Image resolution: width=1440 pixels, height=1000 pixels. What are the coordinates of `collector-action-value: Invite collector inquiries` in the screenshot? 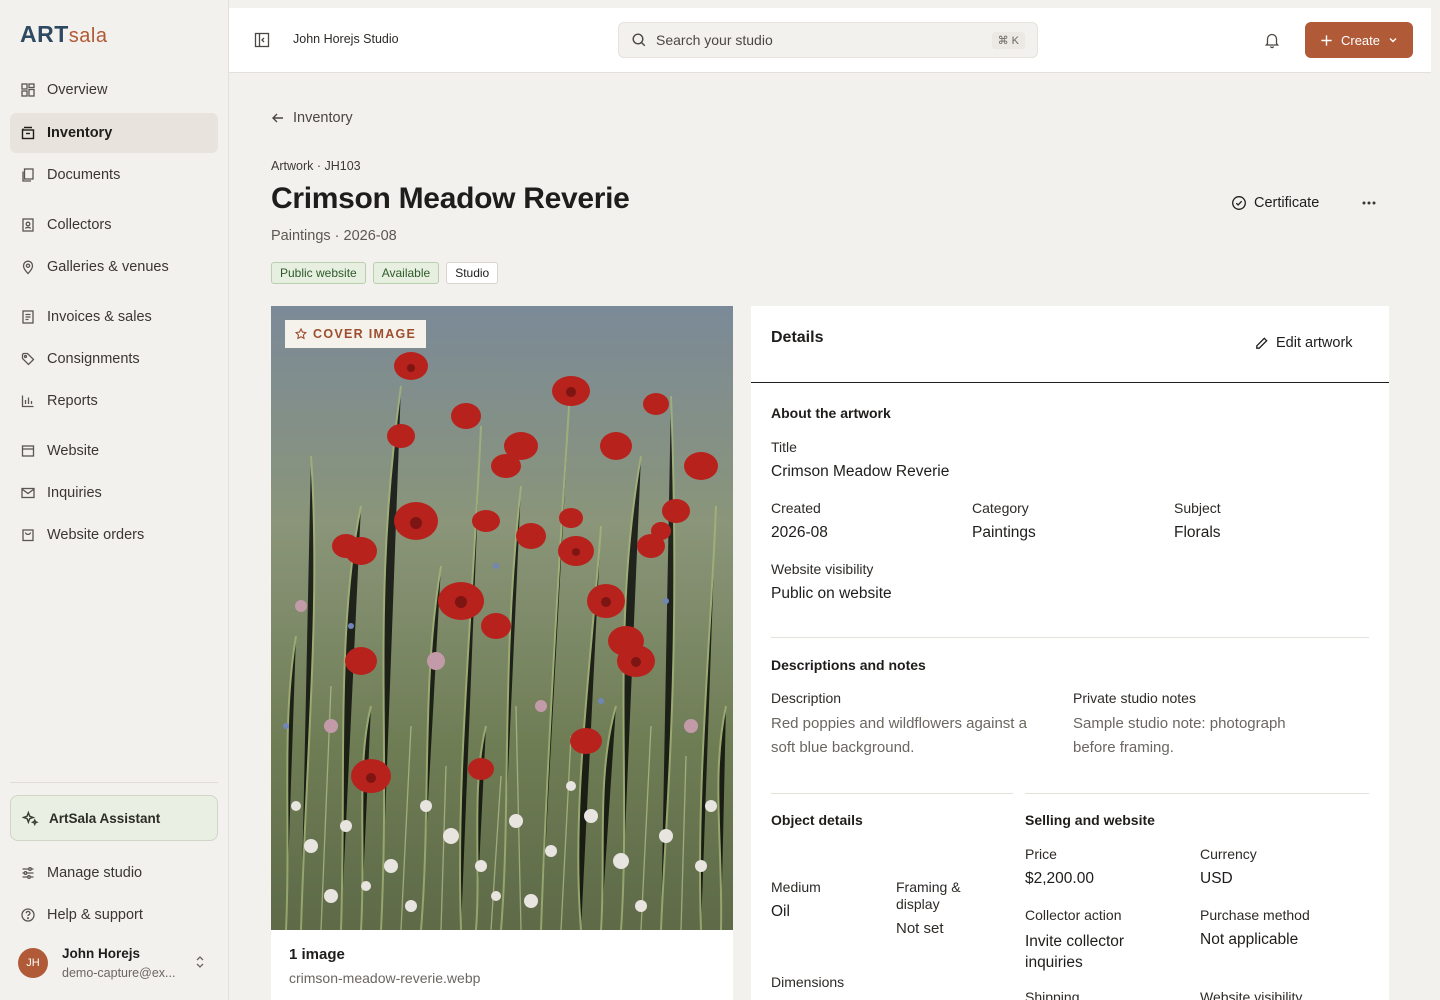 It's located at (1074, 952).